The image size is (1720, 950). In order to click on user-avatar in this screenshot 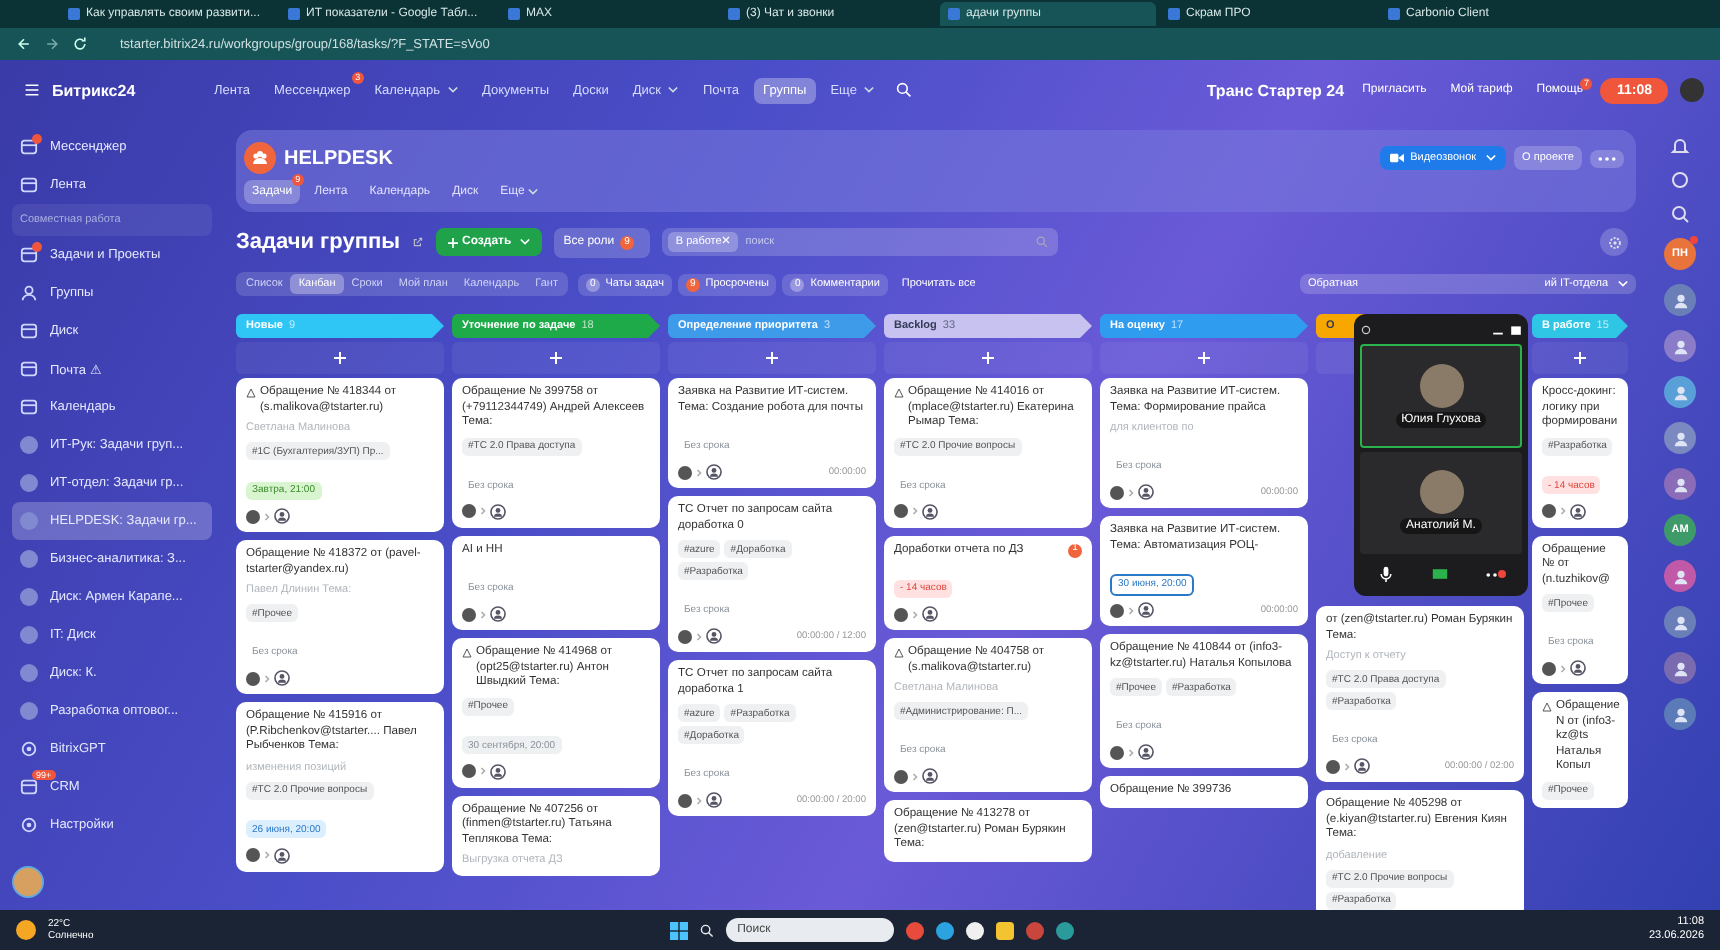, I will do `click(28, 882)`.